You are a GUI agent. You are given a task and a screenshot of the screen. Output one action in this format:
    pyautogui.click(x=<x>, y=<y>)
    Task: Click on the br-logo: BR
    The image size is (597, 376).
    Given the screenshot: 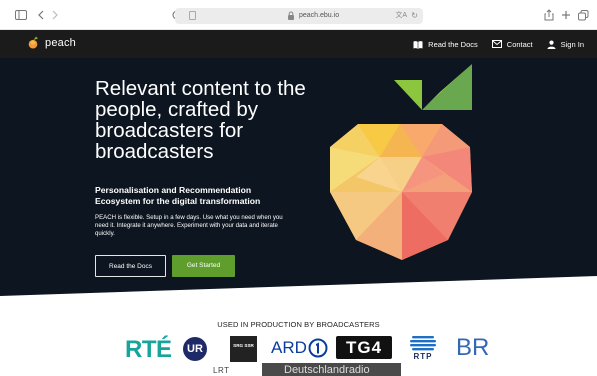 What is the action you would take?
    pyautogui.click(x=473, y=347)
    